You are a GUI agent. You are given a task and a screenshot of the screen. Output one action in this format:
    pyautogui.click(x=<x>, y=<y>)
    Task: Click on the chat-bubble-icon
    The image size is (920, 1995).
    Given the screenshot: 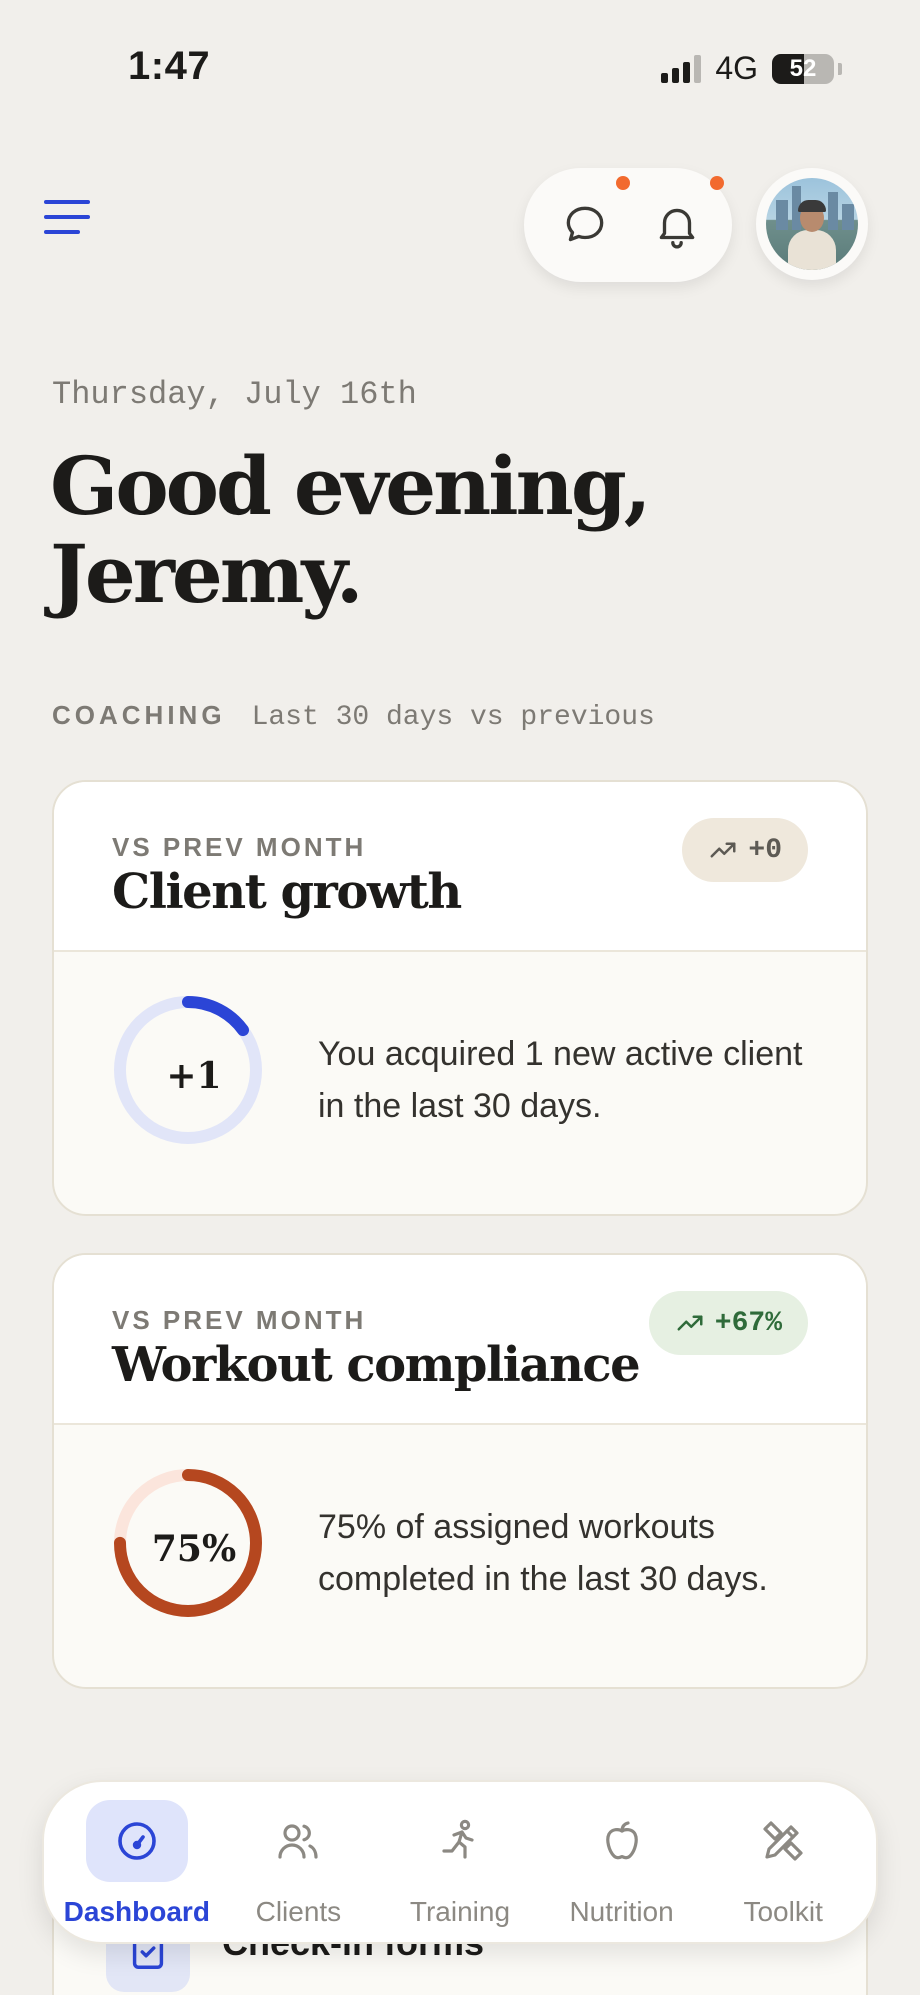 What is the action you would take?
    pyautogui.click(x=585, y=224)
    